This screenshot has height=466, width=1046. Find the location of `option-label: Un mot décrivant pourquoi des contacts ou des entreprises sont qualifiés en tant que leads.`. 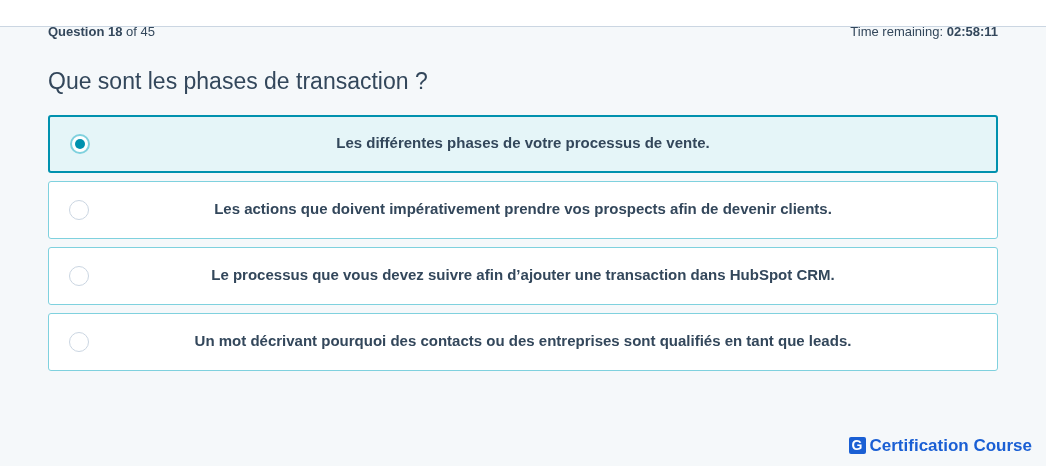

option-label: Un mot décrivant pourquoi des contacts ou des entreprises sont qualifiés en tant que leads. is located at coordinates (523, 341).